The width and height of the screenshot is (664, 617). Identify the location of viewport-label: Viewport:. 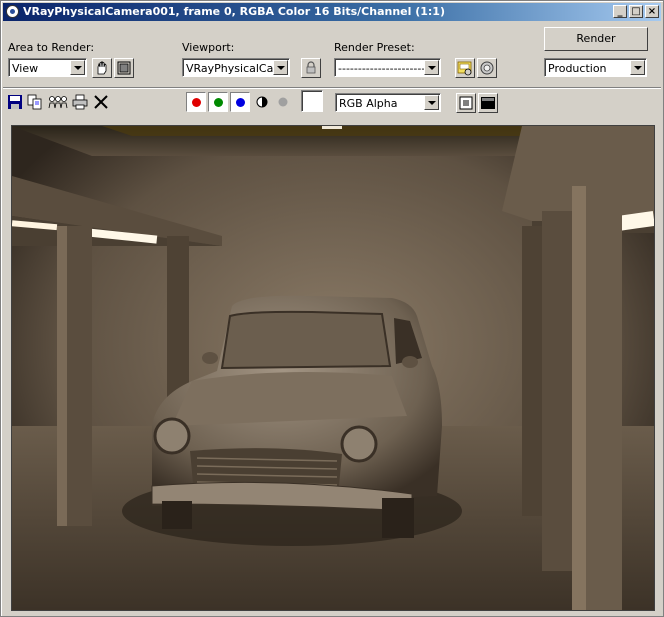
(208, 47).